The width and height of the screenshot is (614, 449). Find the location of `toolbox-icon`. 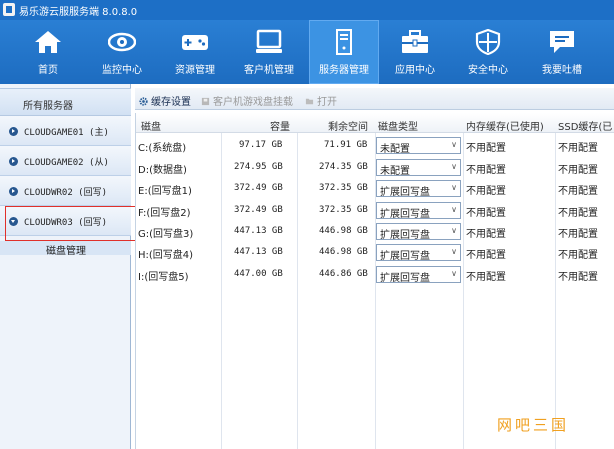

toolbox-icon is located at coordinates (415, 41).